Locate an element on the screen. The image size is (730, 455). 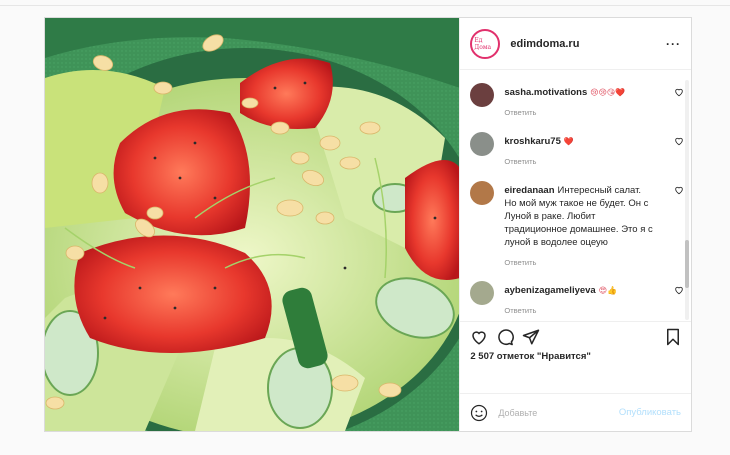
likes-count: 2 507 отметок "Нравится" is located at coordinates (575, 358).